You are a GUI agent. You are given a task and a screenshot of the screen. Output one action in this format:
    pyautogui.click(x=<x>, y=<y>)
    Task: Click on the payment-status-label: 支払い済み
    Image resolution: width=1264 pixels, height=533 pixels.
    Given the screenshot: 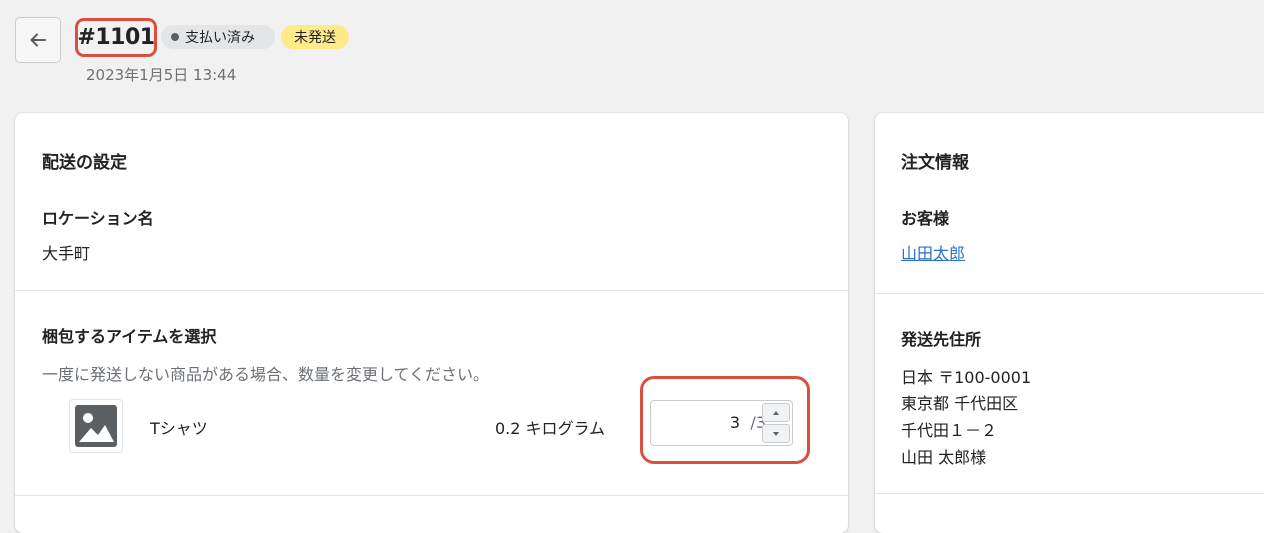 What is the action you would take?
    pyautogui.click(x=220, y=38)
    